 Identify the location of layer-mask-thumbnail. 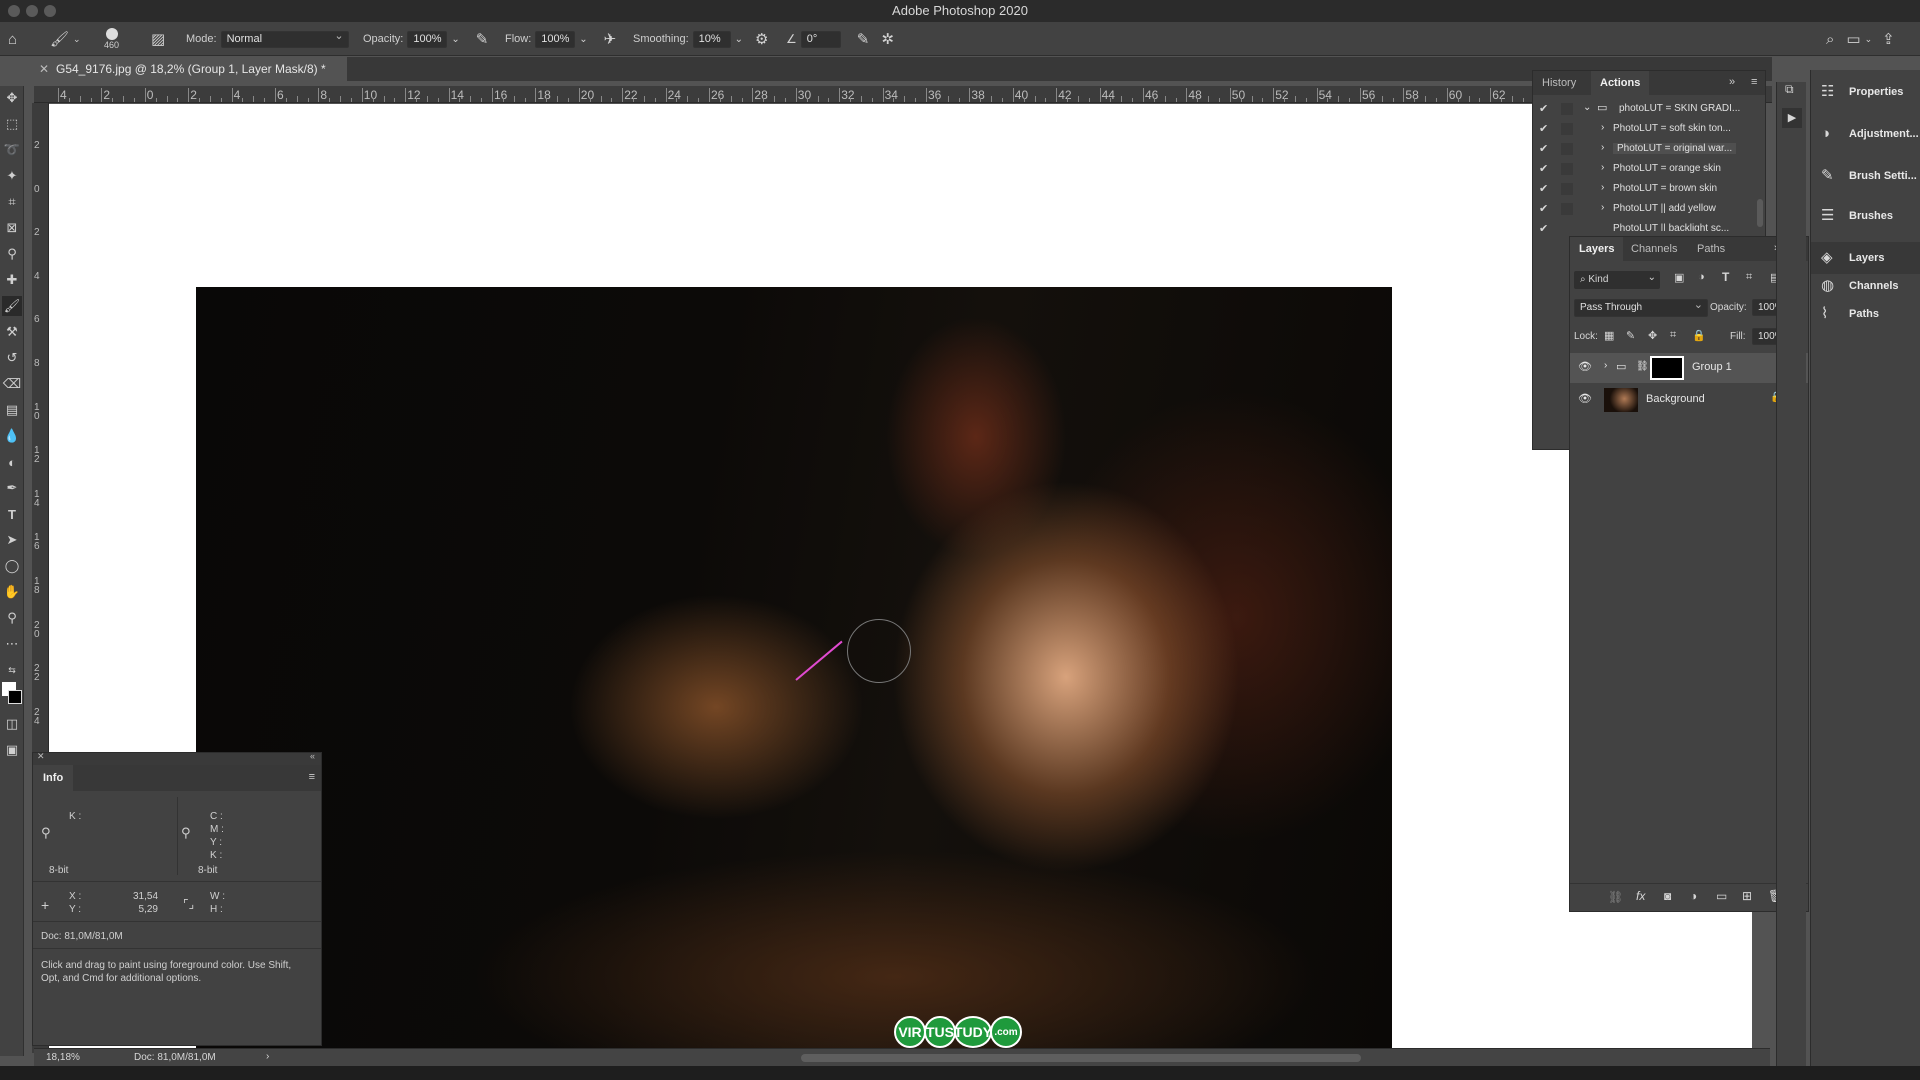
(1667, 368).